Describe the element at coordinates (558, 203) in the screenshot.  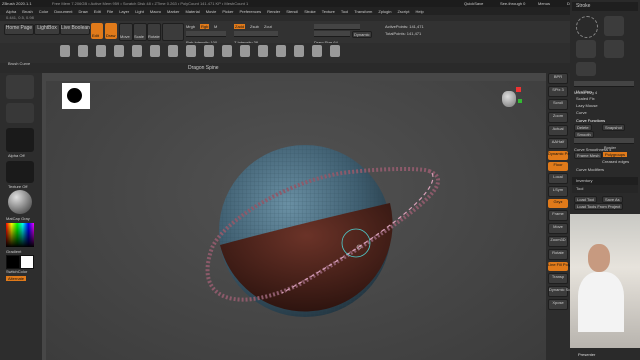
I see `gxyz-button: Gxyz` at that location.